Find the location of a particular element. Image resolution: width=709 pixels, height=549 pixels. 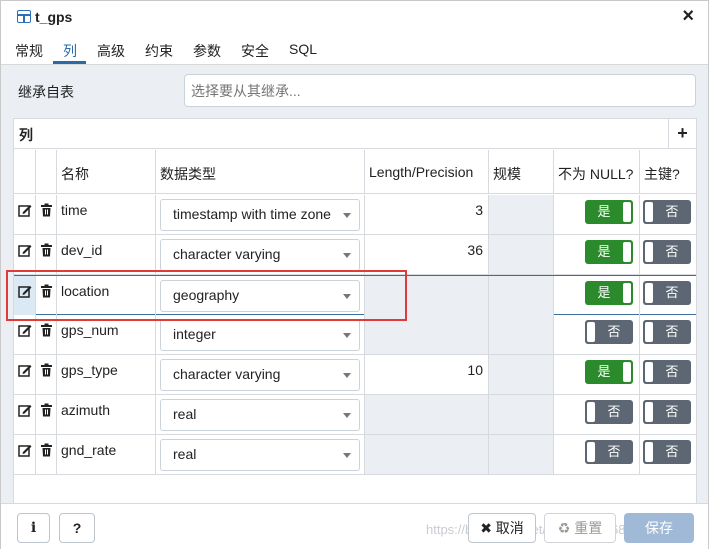

data-type-value: real is located at coordinates (185, 454).